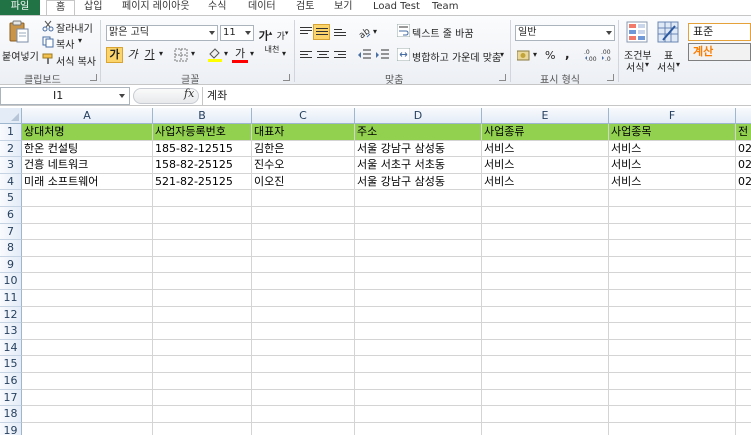 The width and height of the screenshot is (751, 435). Describe the element at coordinates (11, 182) in the screenshot. I see `row-header: 4` at that location.